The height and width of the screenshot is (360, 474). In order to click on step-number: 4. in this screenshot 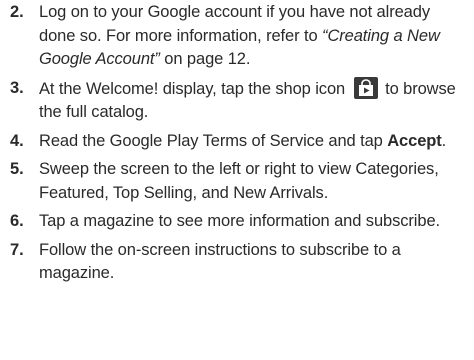, I will do `click(17, 140)`.